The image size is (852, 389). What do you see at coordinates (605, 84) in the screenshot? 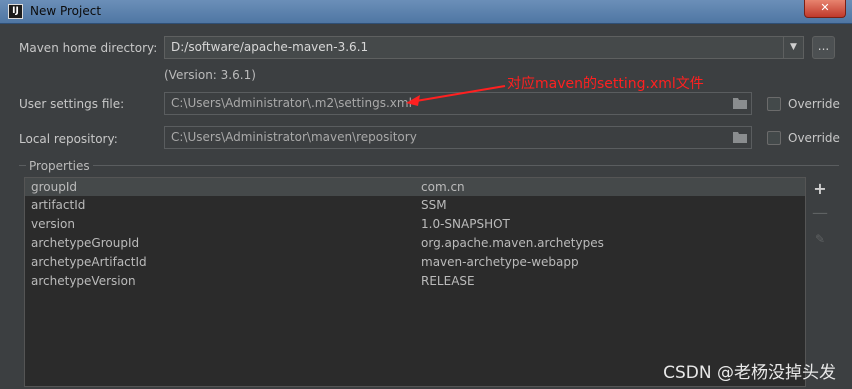
I see `annotation-text: 对应maven的setting.xml文件` at bounding box center [605, 84].